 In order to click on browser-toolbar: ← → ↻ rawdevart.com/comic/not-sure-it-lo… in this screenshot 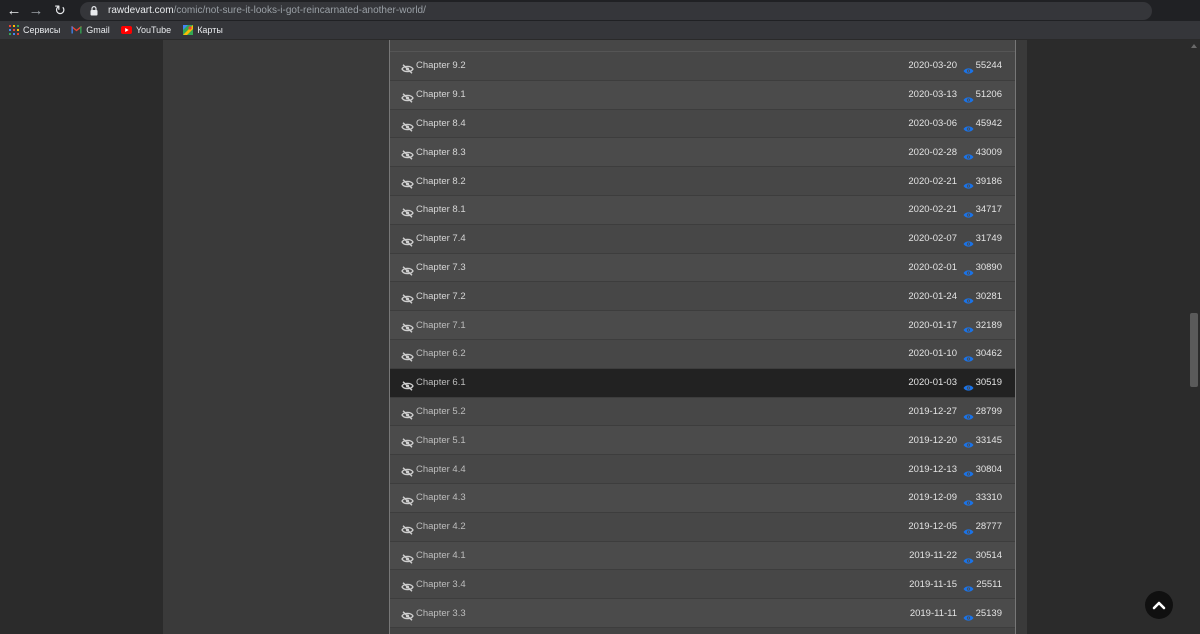, I will do `click(600, 10)`.